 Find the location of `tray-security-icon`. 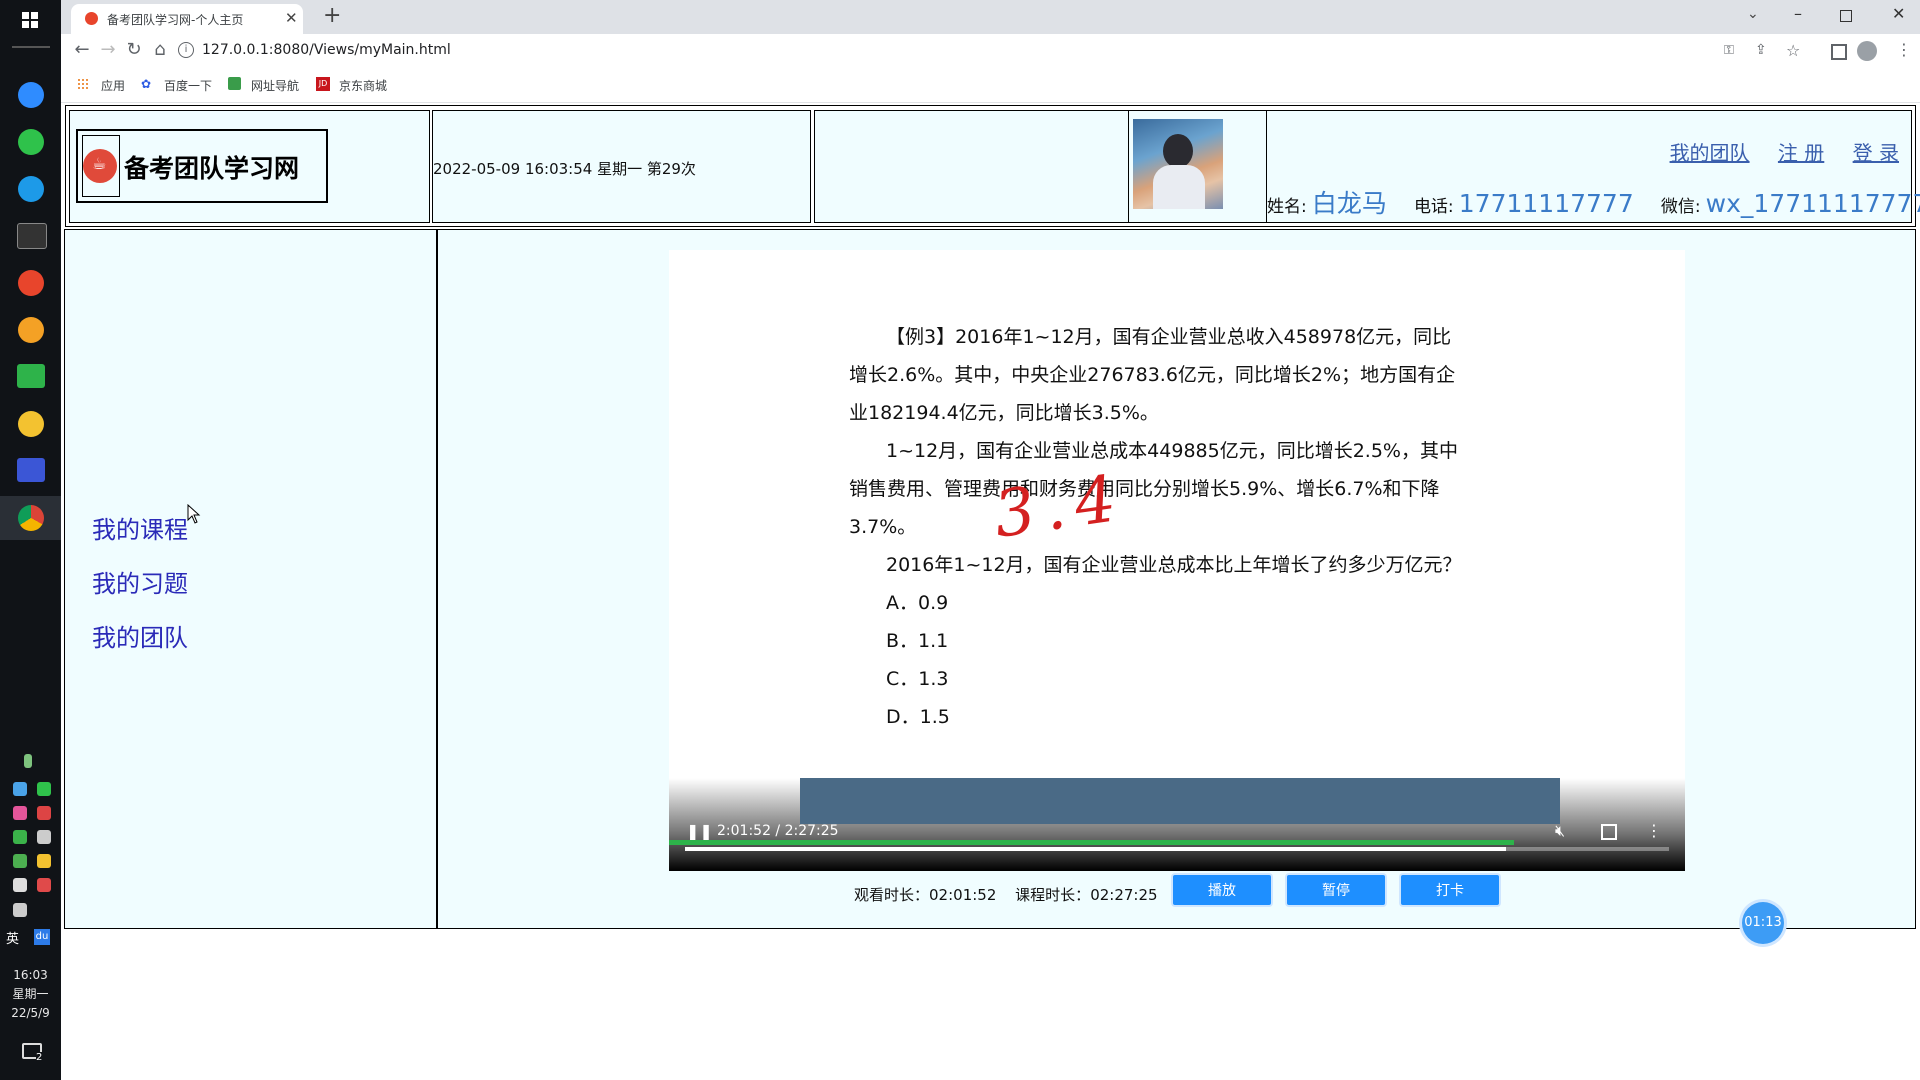

tray-security-icon is located at coordinates (20, 861).